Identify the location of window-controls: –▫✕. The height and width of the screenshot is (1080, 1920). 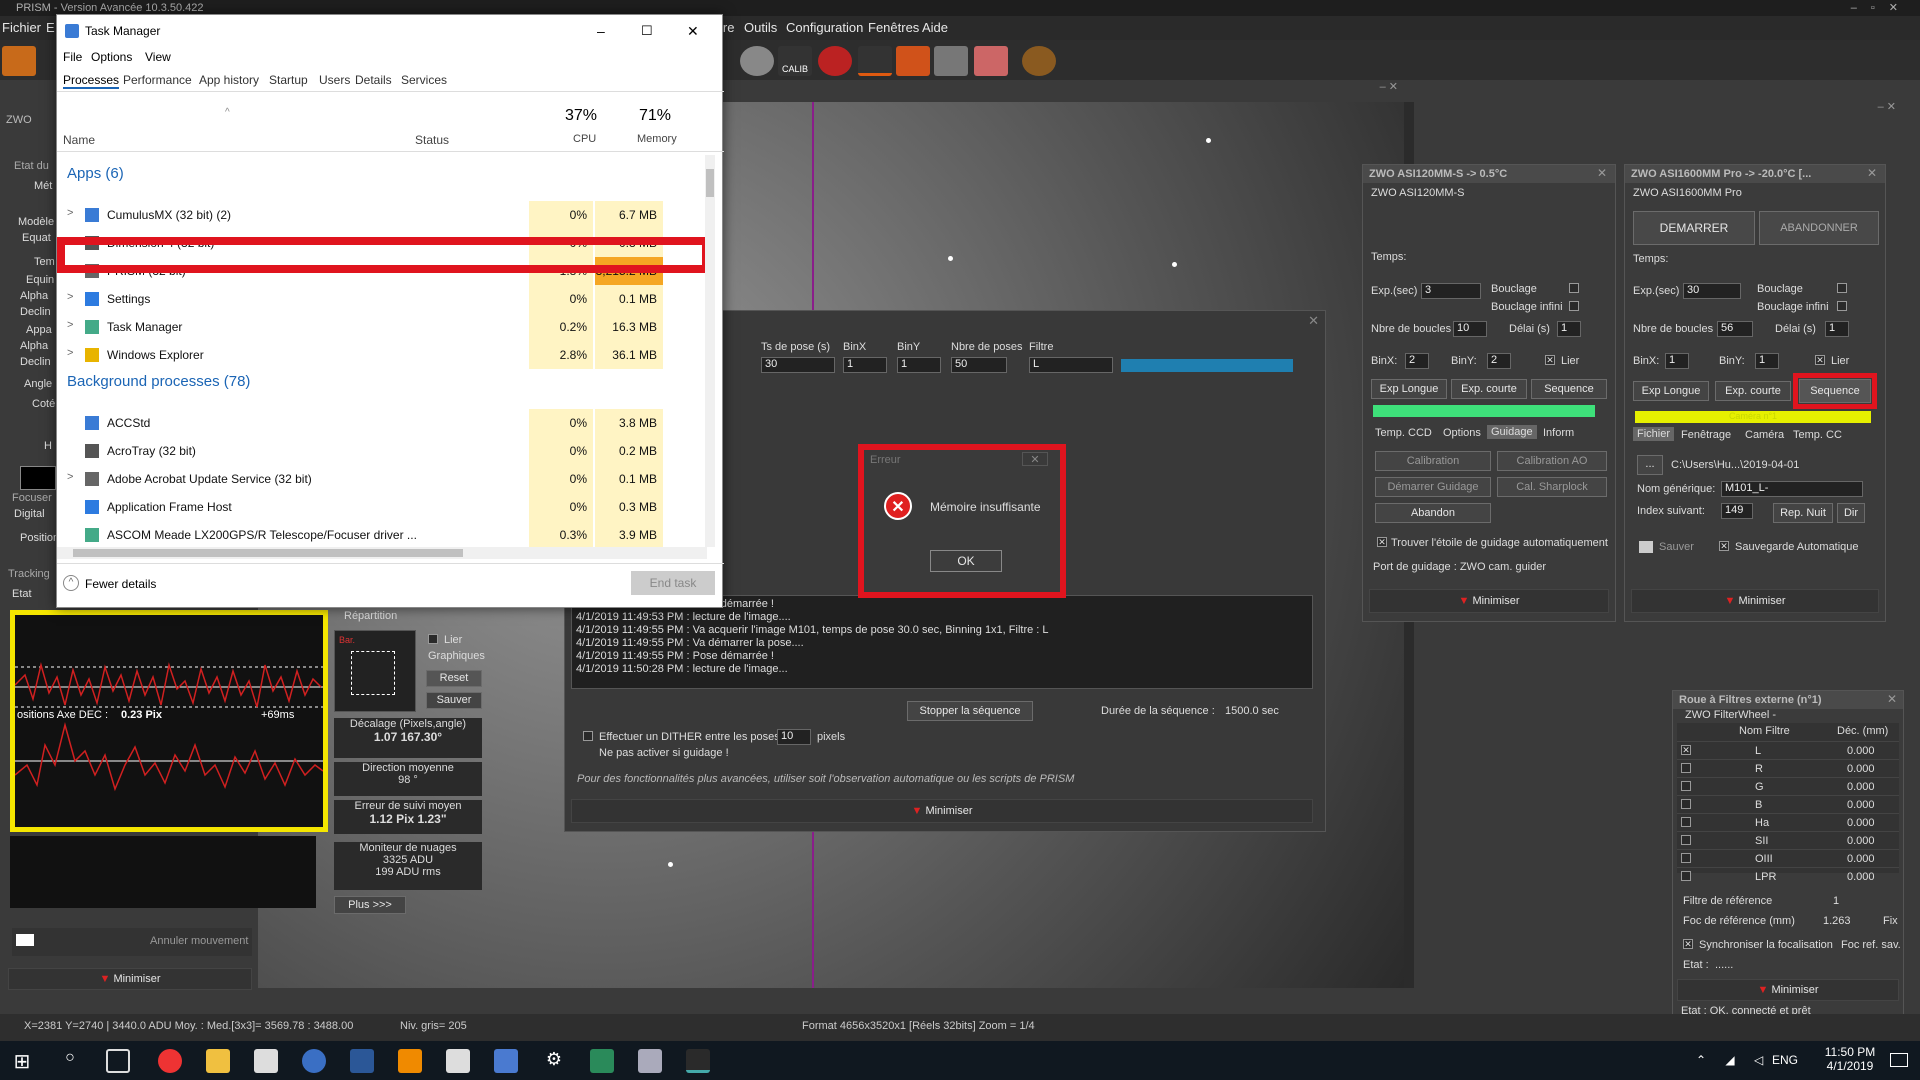
(1881, 8).